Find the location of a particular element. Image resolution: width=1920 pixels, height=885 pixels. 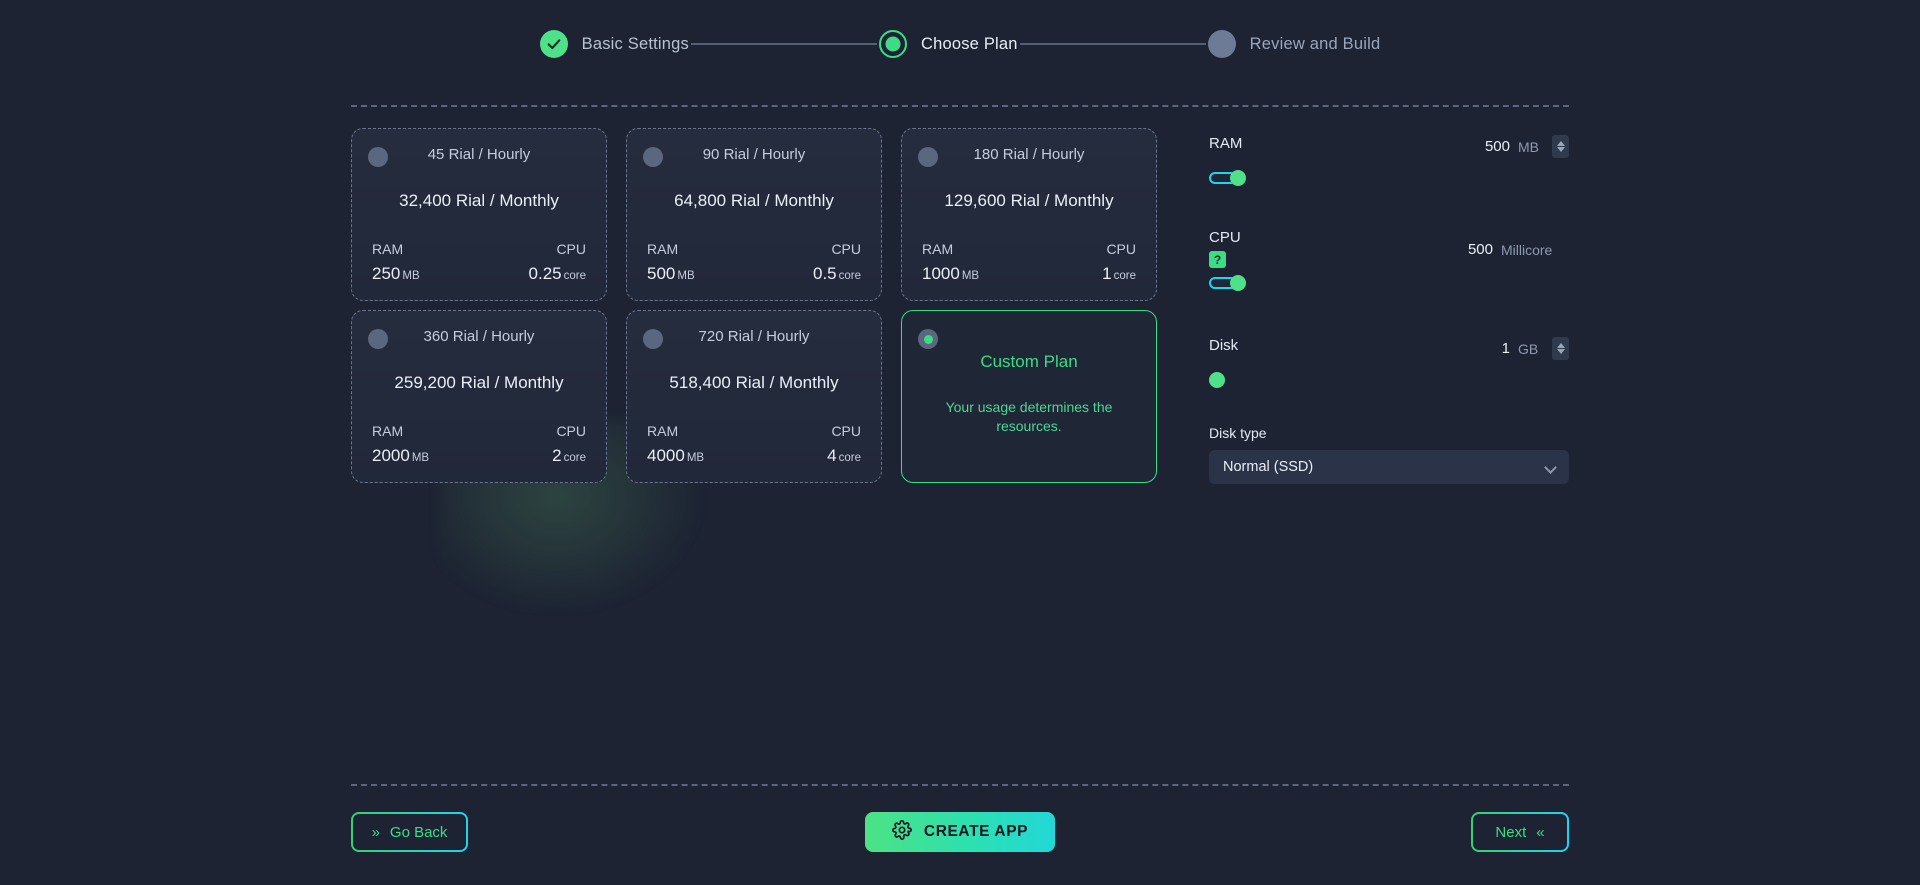

config-row-ram: RAM 500 MB is located at coordinates (1389, 171).